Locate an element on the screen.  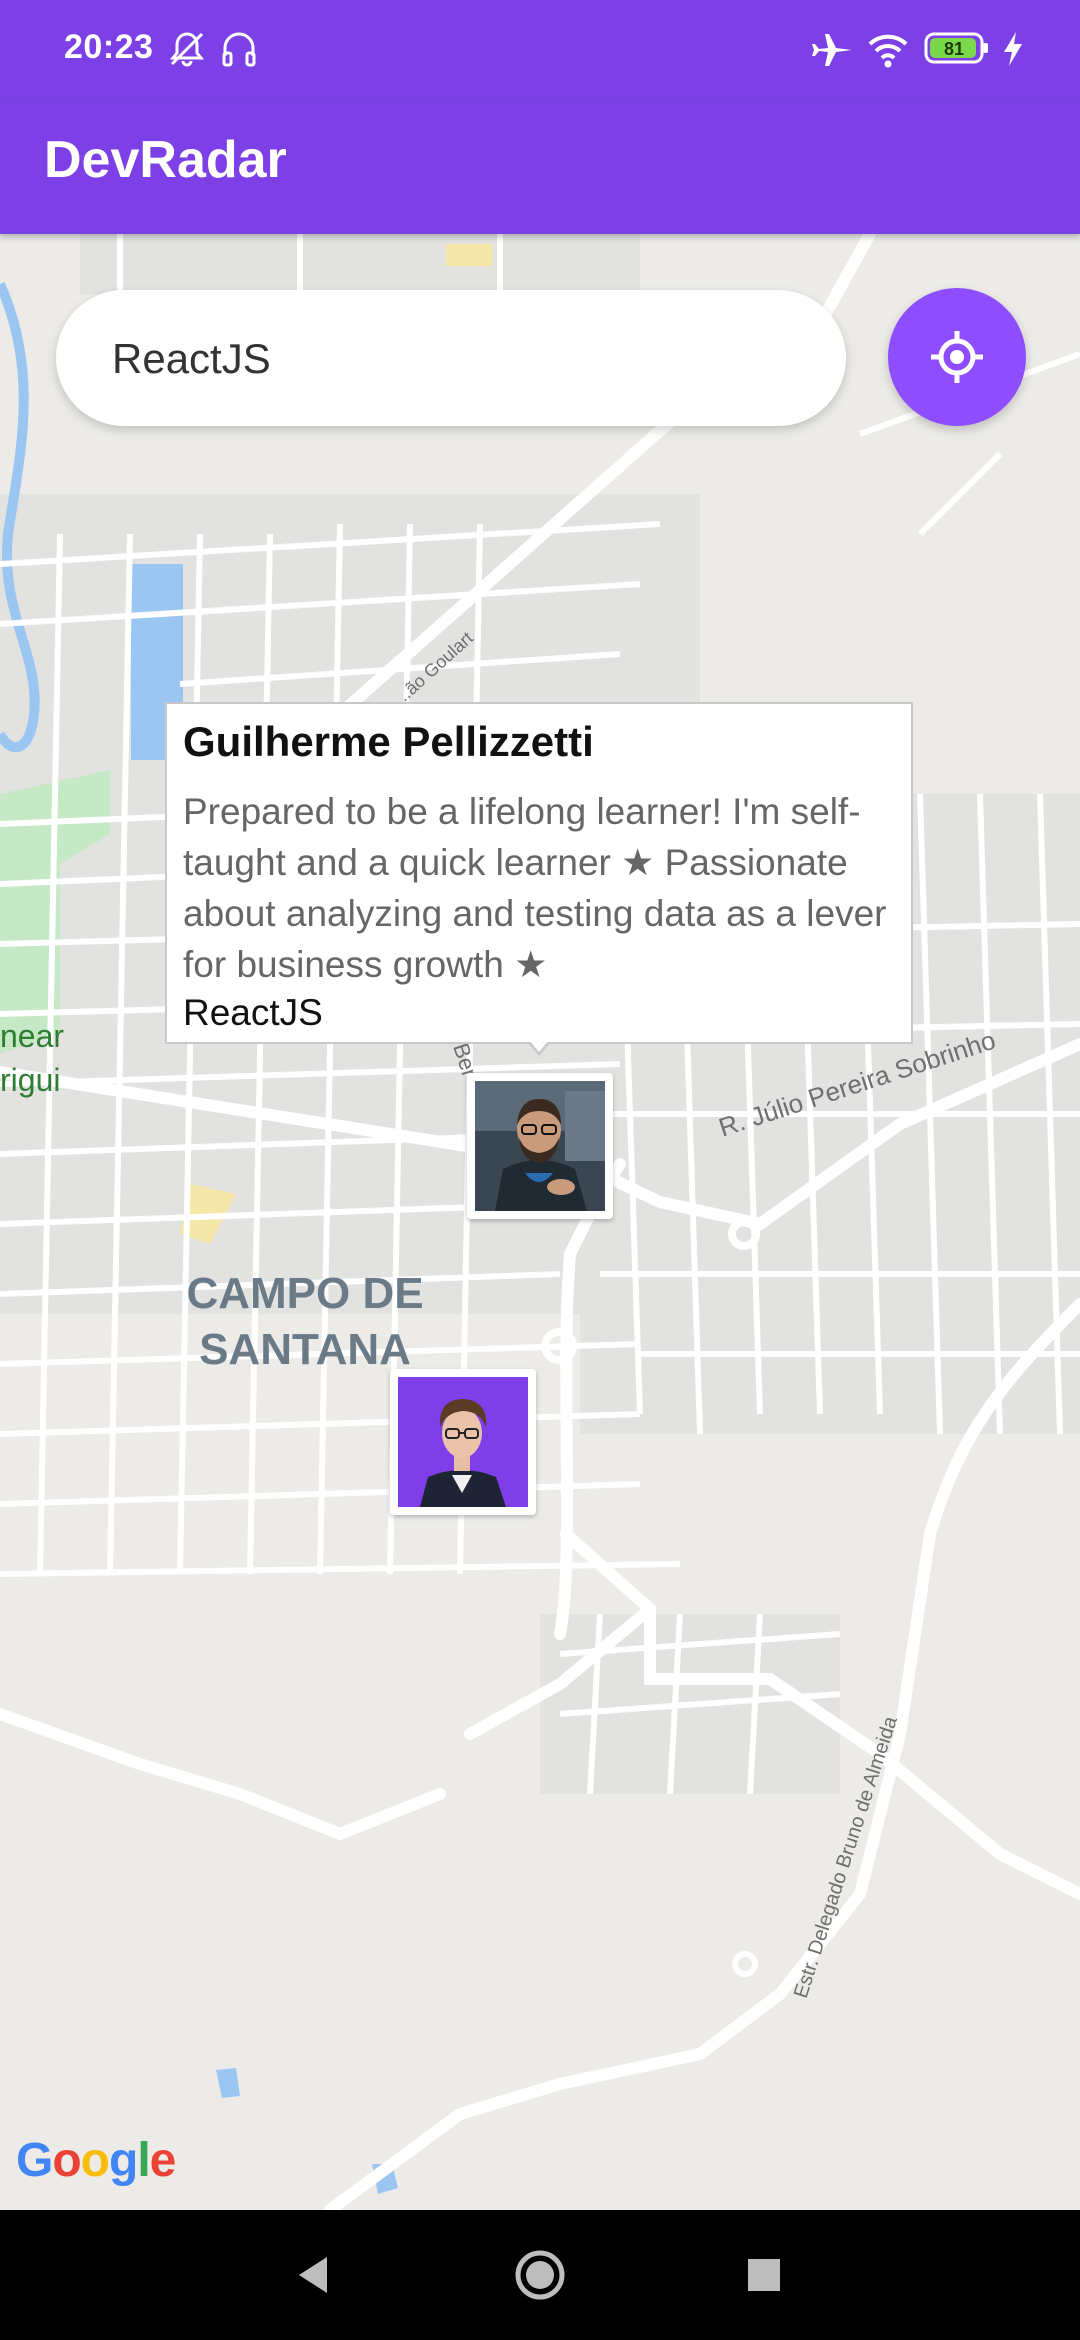
marker-guilherme is located at coordinates (540, 1146).